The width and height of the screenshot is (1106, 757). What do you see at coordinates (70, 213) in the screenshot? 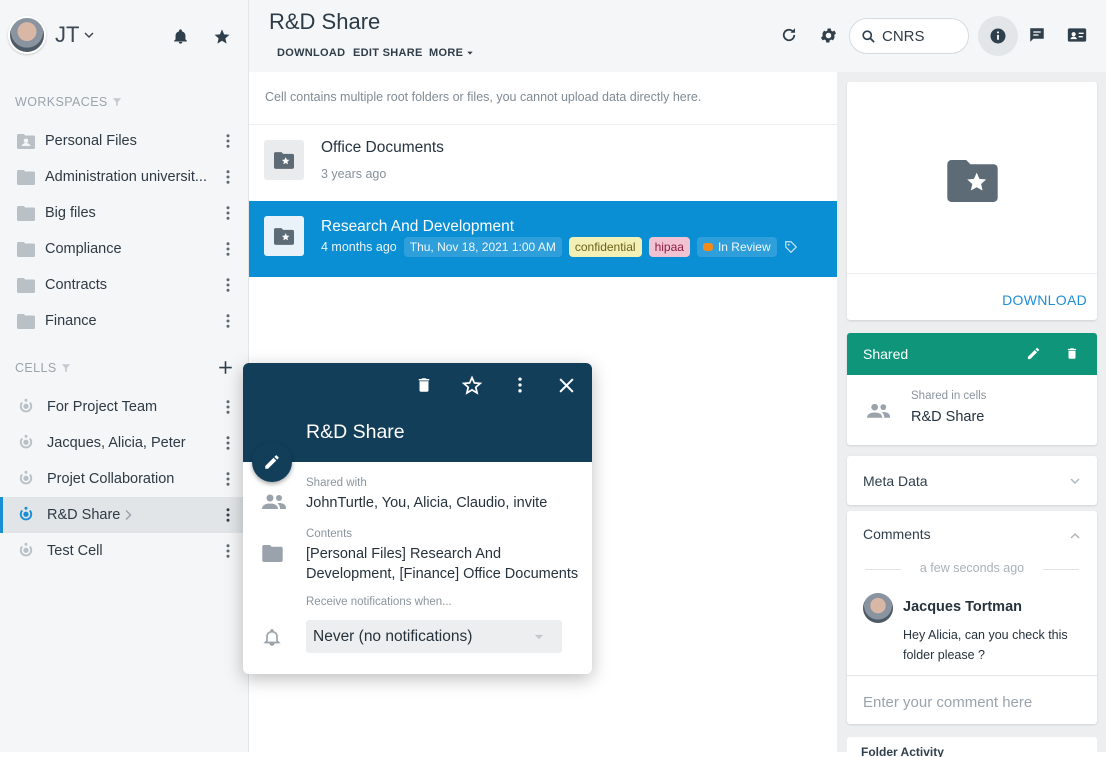
I see `sidebar-item-label: Big files` at bounding box center [70, 213].